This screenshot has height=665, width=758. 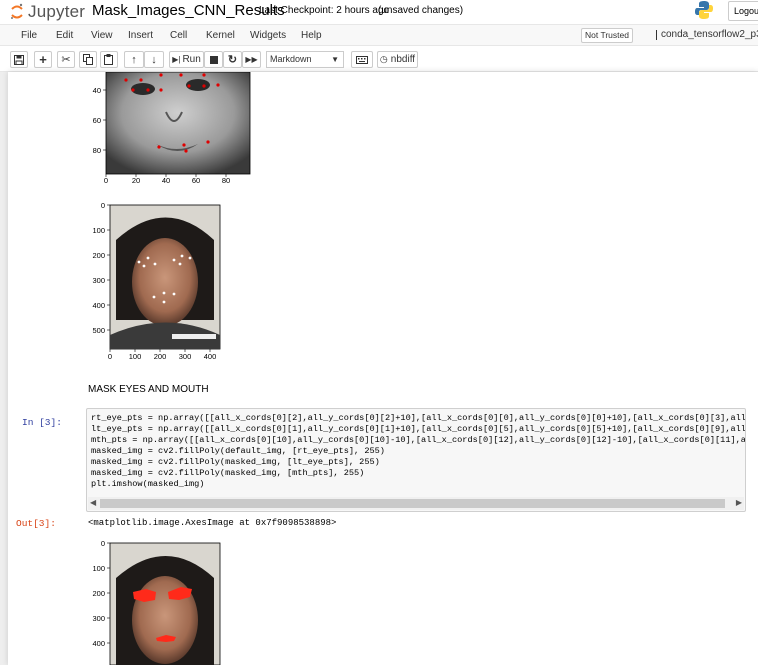 I want to click on paste-icon, so click(x=108, y=59).